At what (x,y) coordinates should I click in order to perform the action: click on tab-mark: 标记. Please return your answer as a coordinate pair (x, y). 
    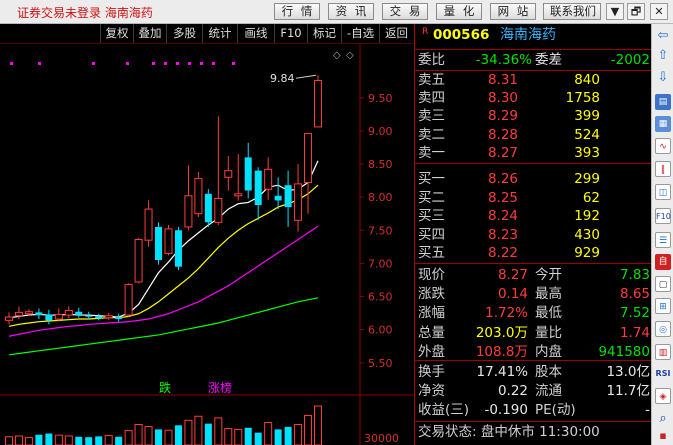
    Looking at the image, I should click on (324, 33).